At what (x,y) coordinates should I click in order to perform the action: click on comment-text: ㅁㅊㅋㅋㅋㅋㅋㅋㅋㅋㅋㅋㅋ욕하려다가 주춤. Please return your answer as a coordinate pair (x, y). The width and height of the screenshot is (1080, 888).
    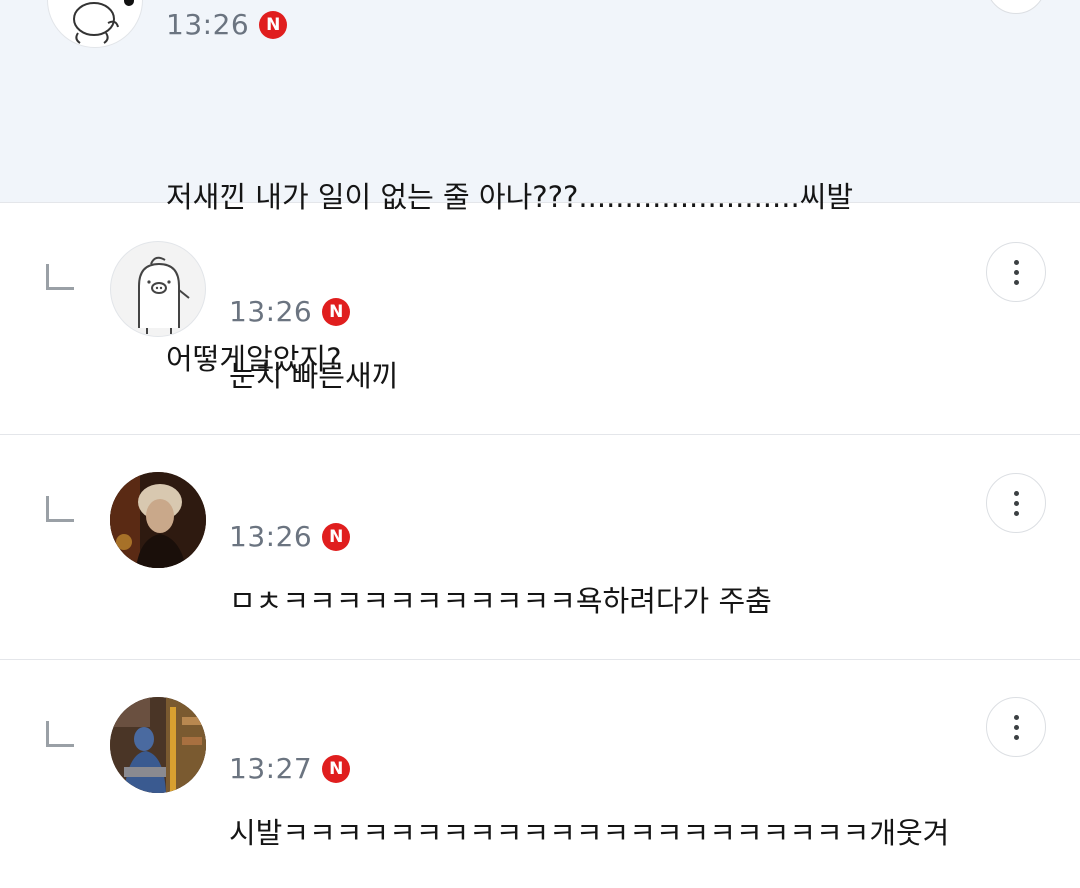
    Looking at the image, I should click on (500, 601).